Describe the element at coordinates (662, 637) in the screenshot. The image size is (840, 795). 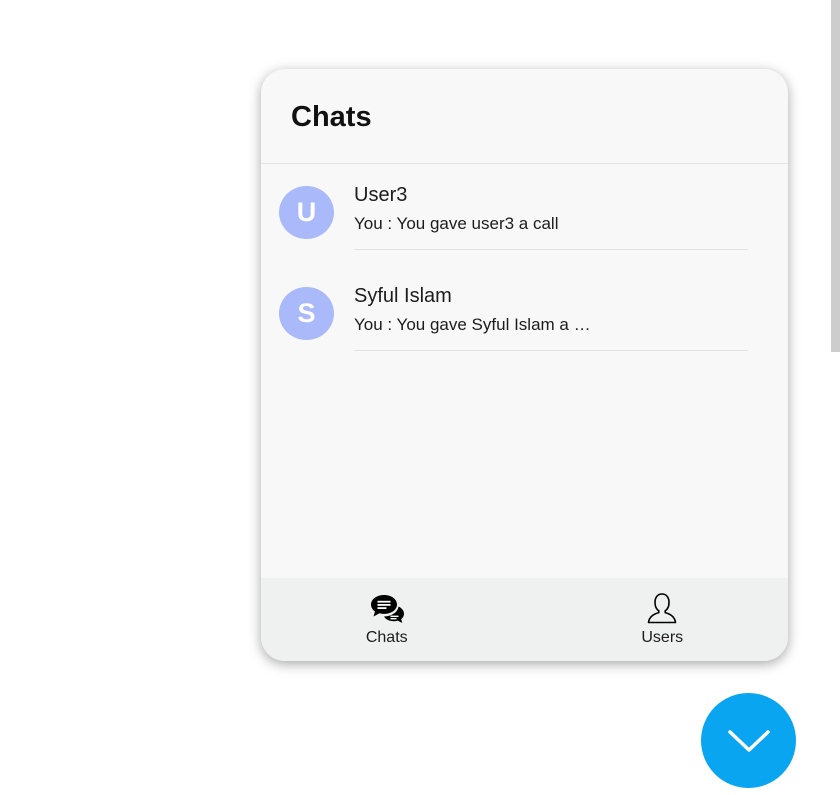
I see `nav-tab-users-label: Users` at that location.